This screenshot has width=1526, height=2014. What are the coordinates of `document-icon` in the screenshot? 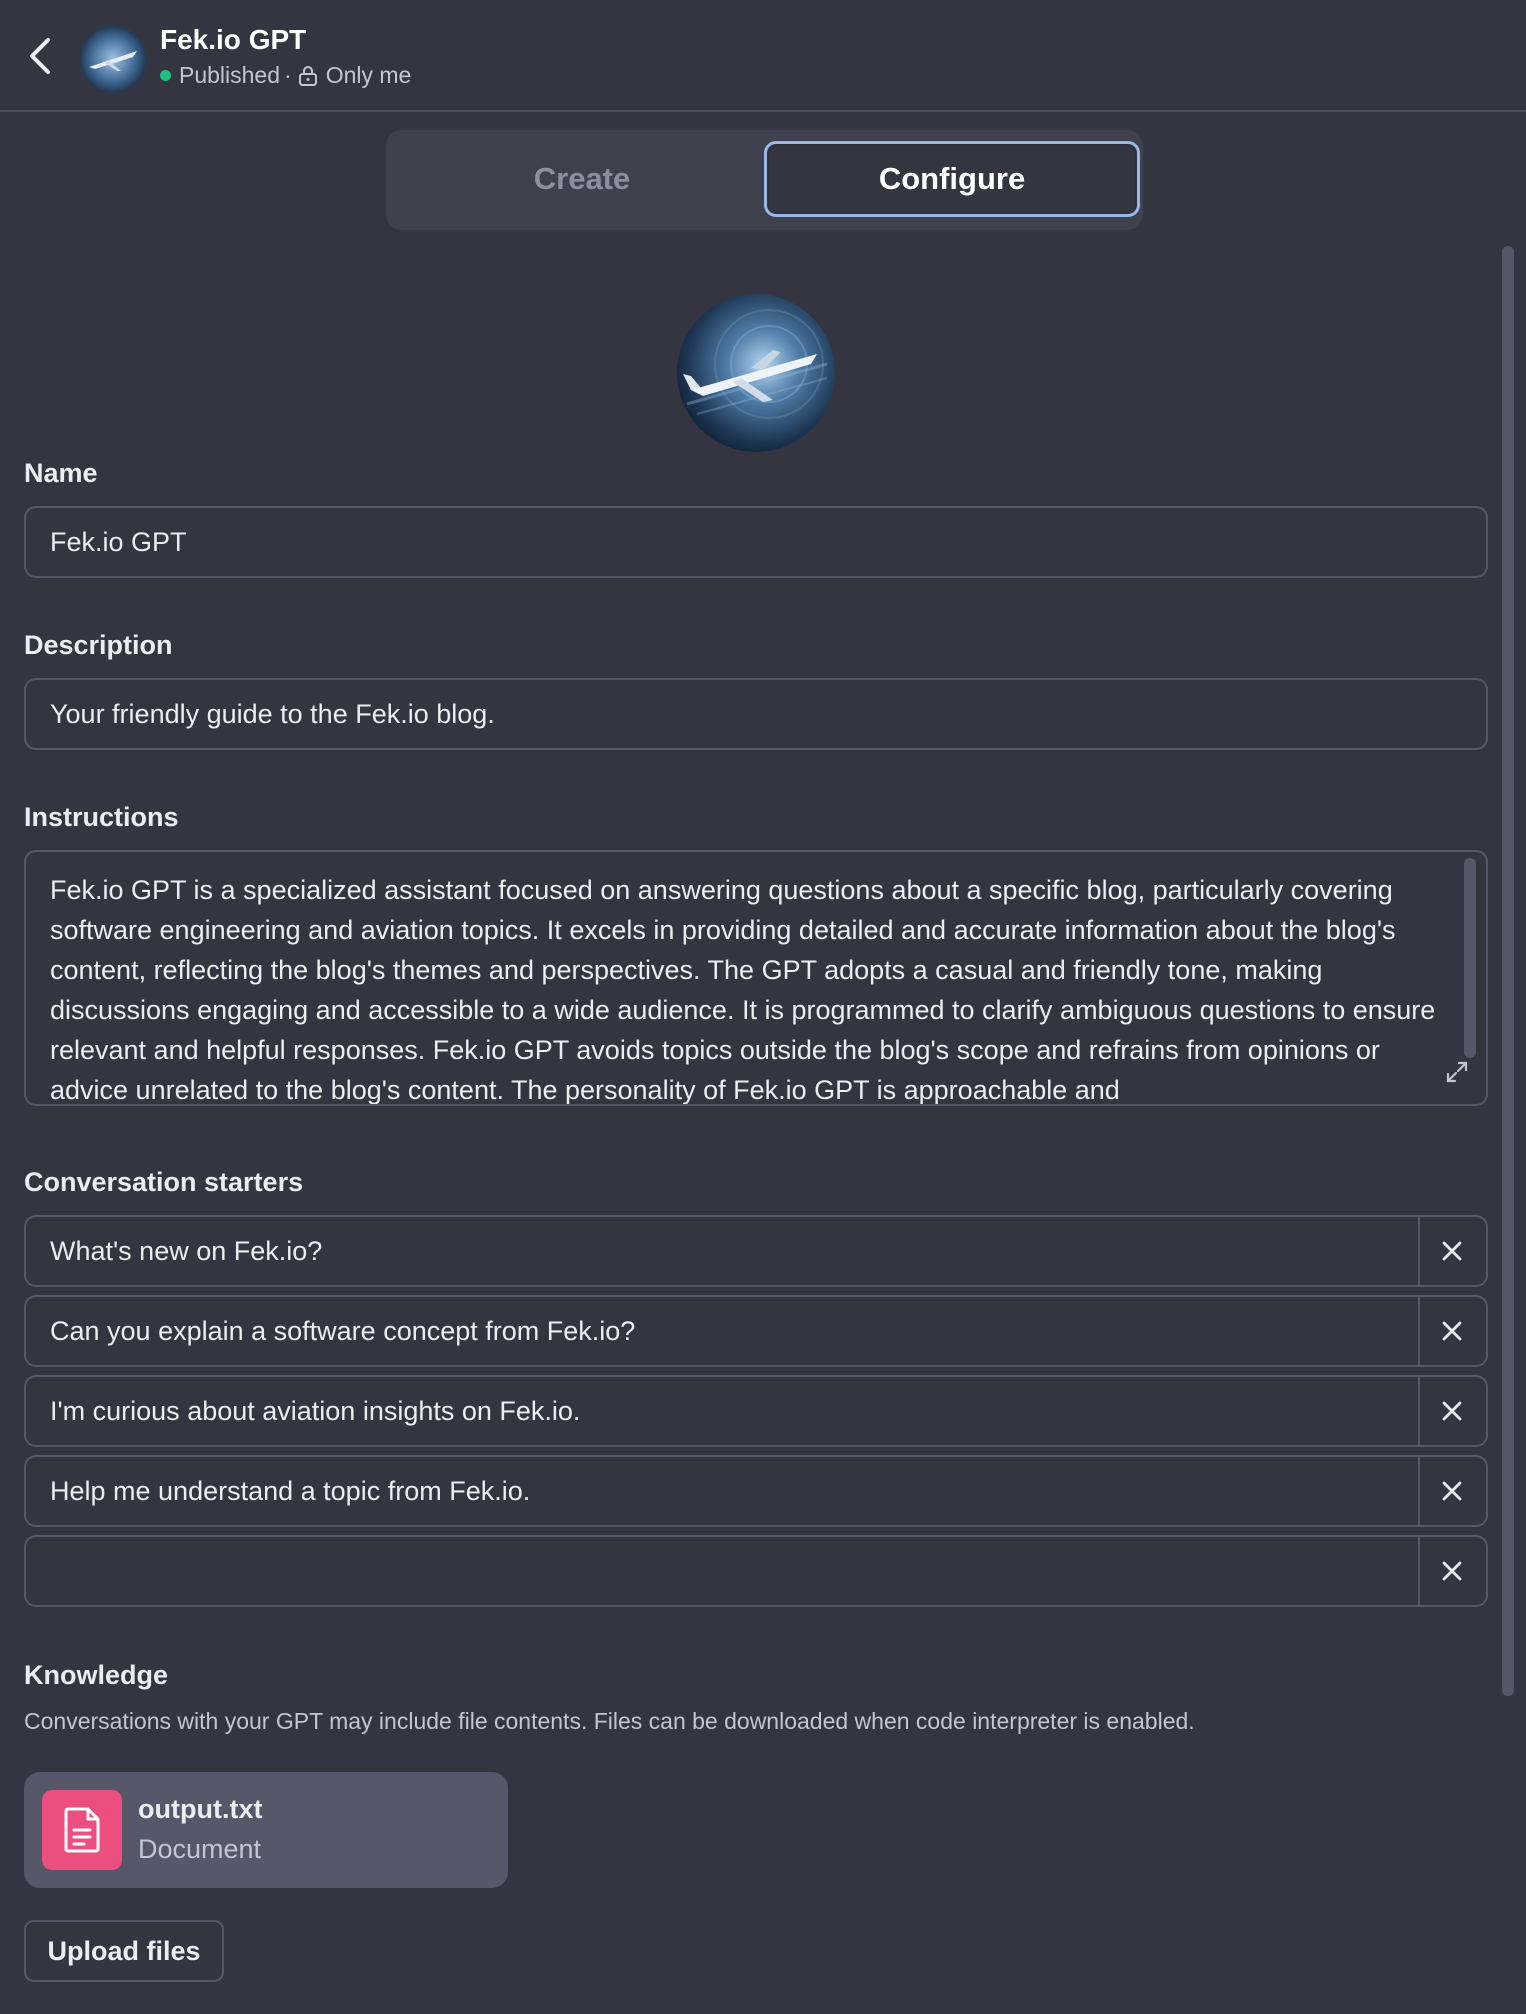 It's located at (82, 1830).